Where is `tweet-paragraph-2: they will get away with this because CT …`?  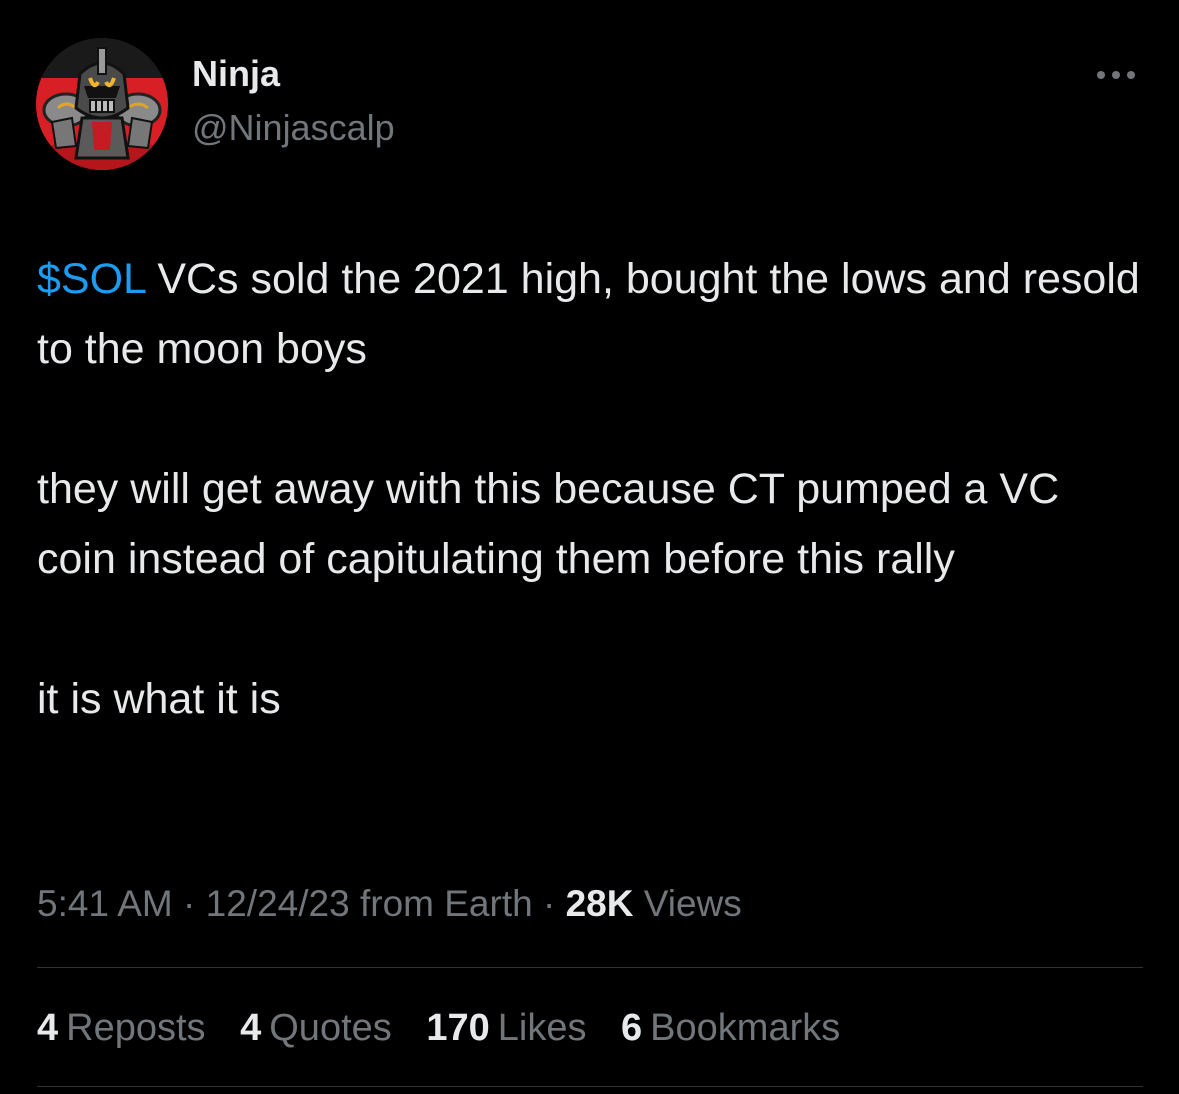 tweet-paragraph-2: they will get away with this because CT … is located at coordinates (548, 524).